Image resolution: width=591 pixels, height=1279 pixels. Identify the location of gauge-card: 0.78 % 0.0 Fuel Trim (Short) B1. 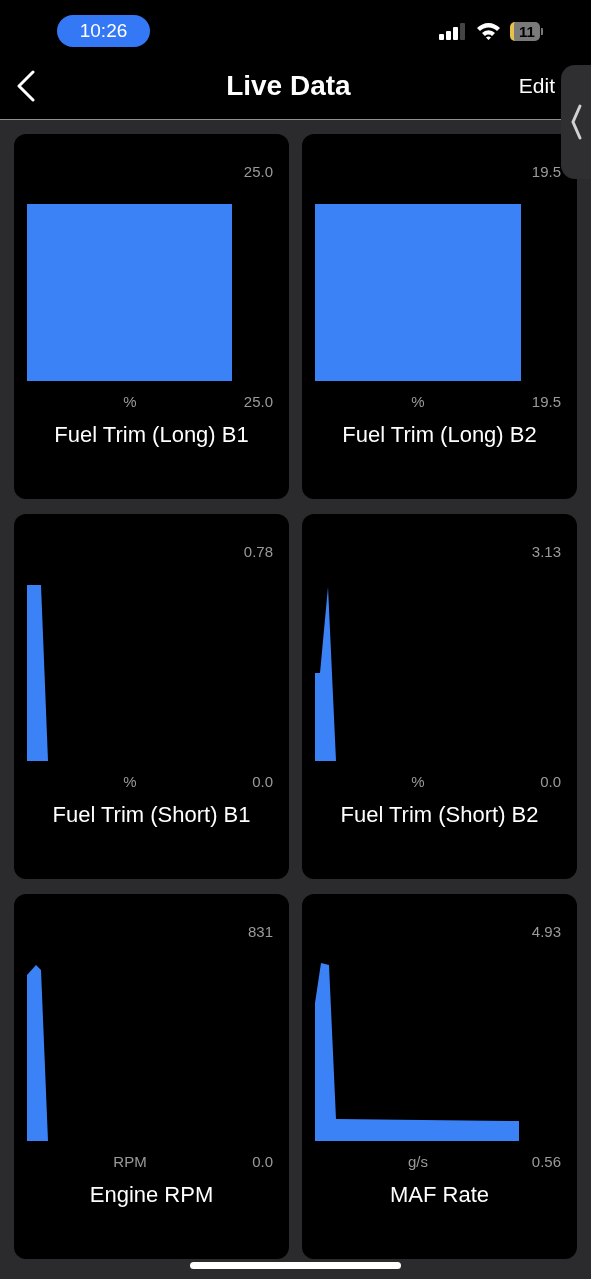
(151, 696).